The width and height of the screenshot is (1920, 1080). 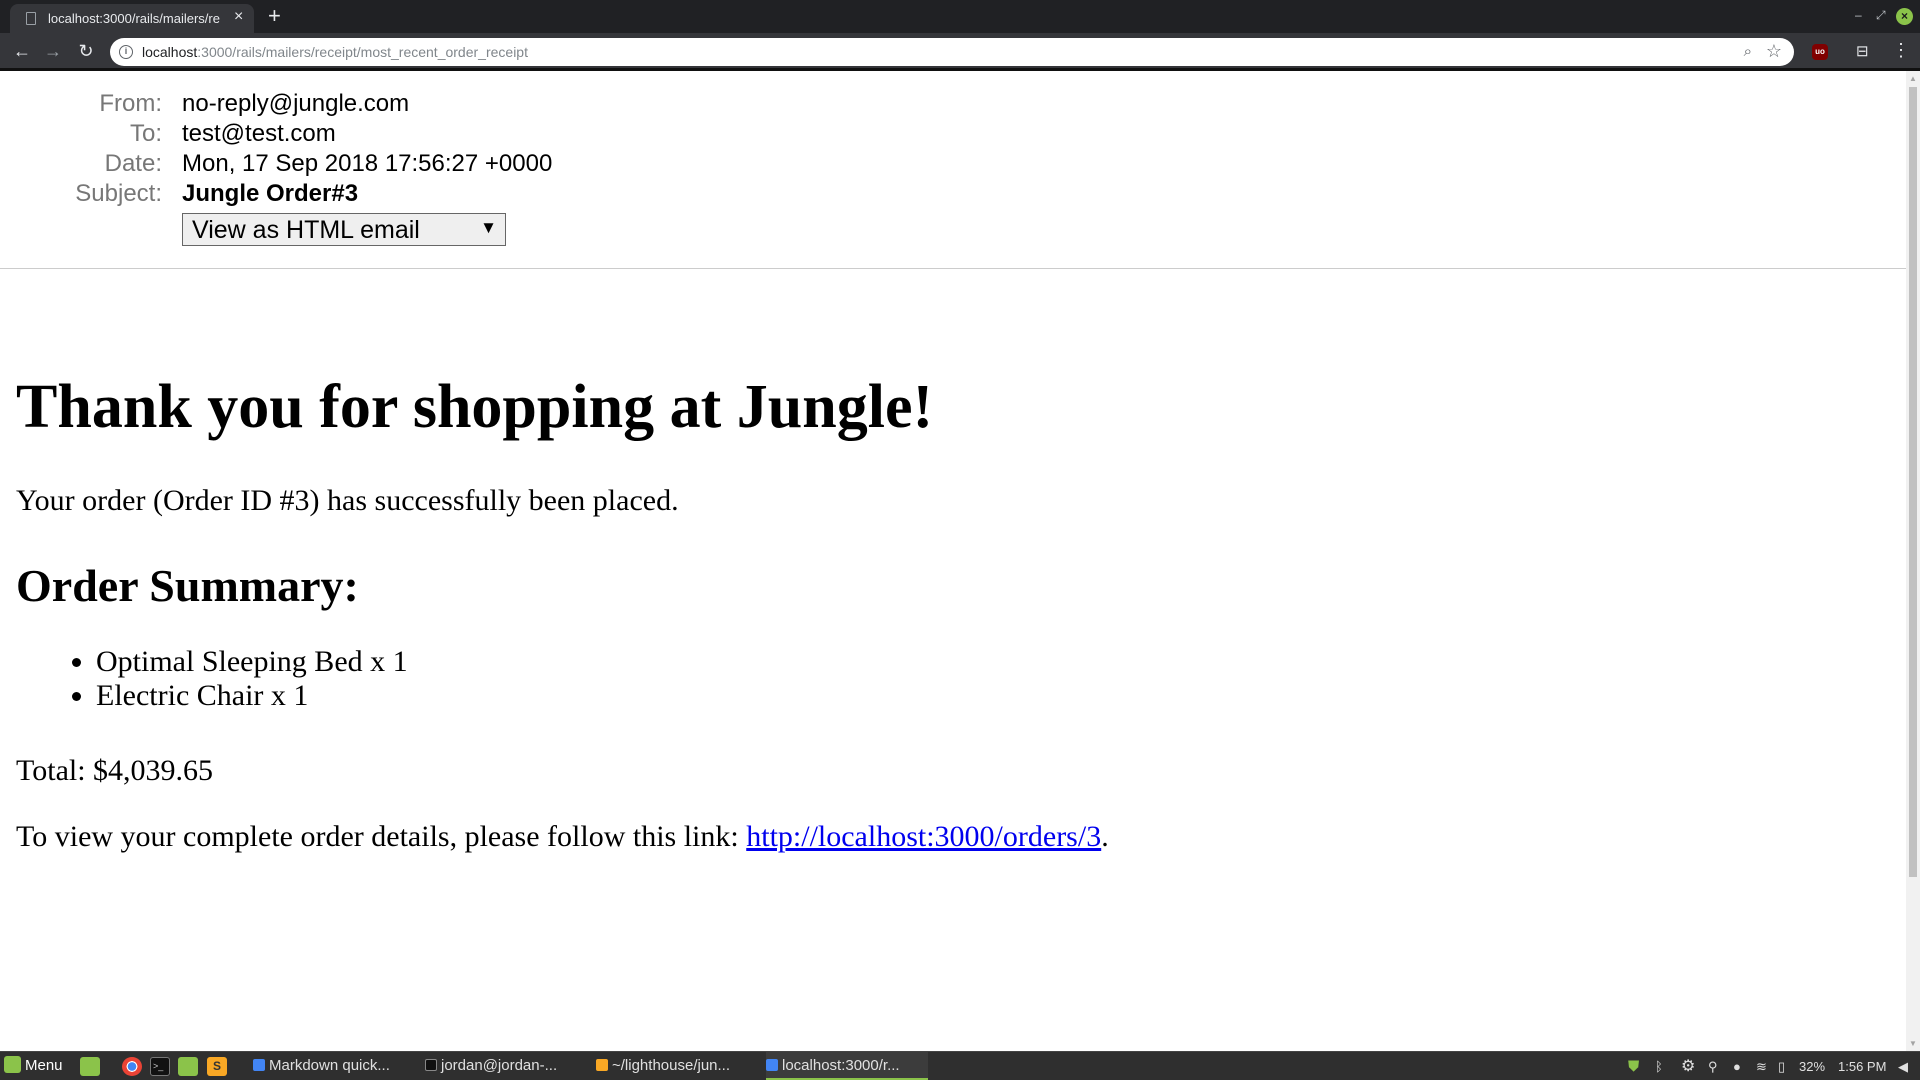 I want to click on date-value: Mon, 17 Sep 2018 17:56:27 +0000, so click(x=367, y=163).